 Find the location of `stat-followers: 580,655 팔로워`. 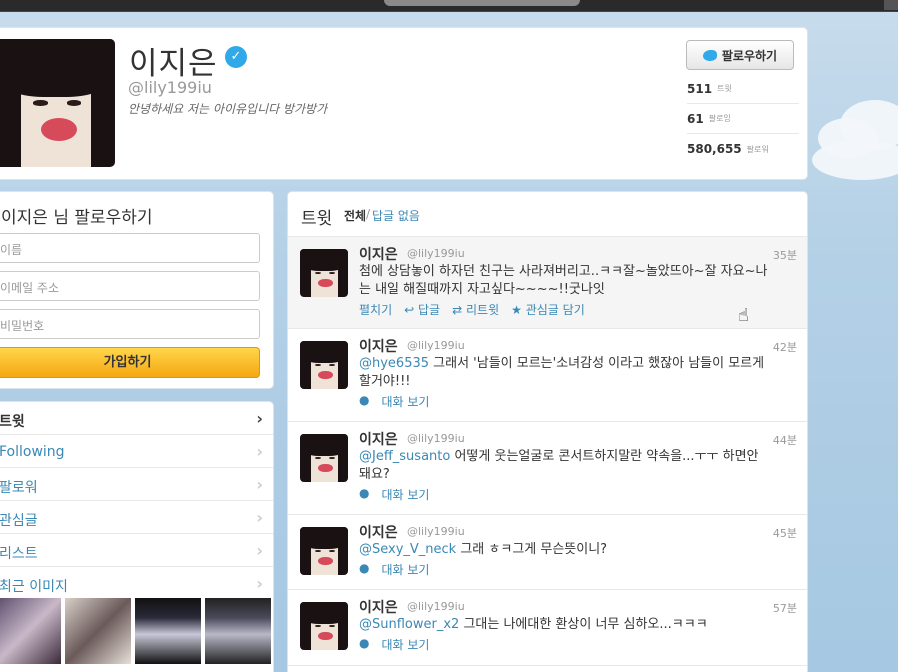

stat-followers: 580,655 팔로워 is located at coordinates (743, 149).